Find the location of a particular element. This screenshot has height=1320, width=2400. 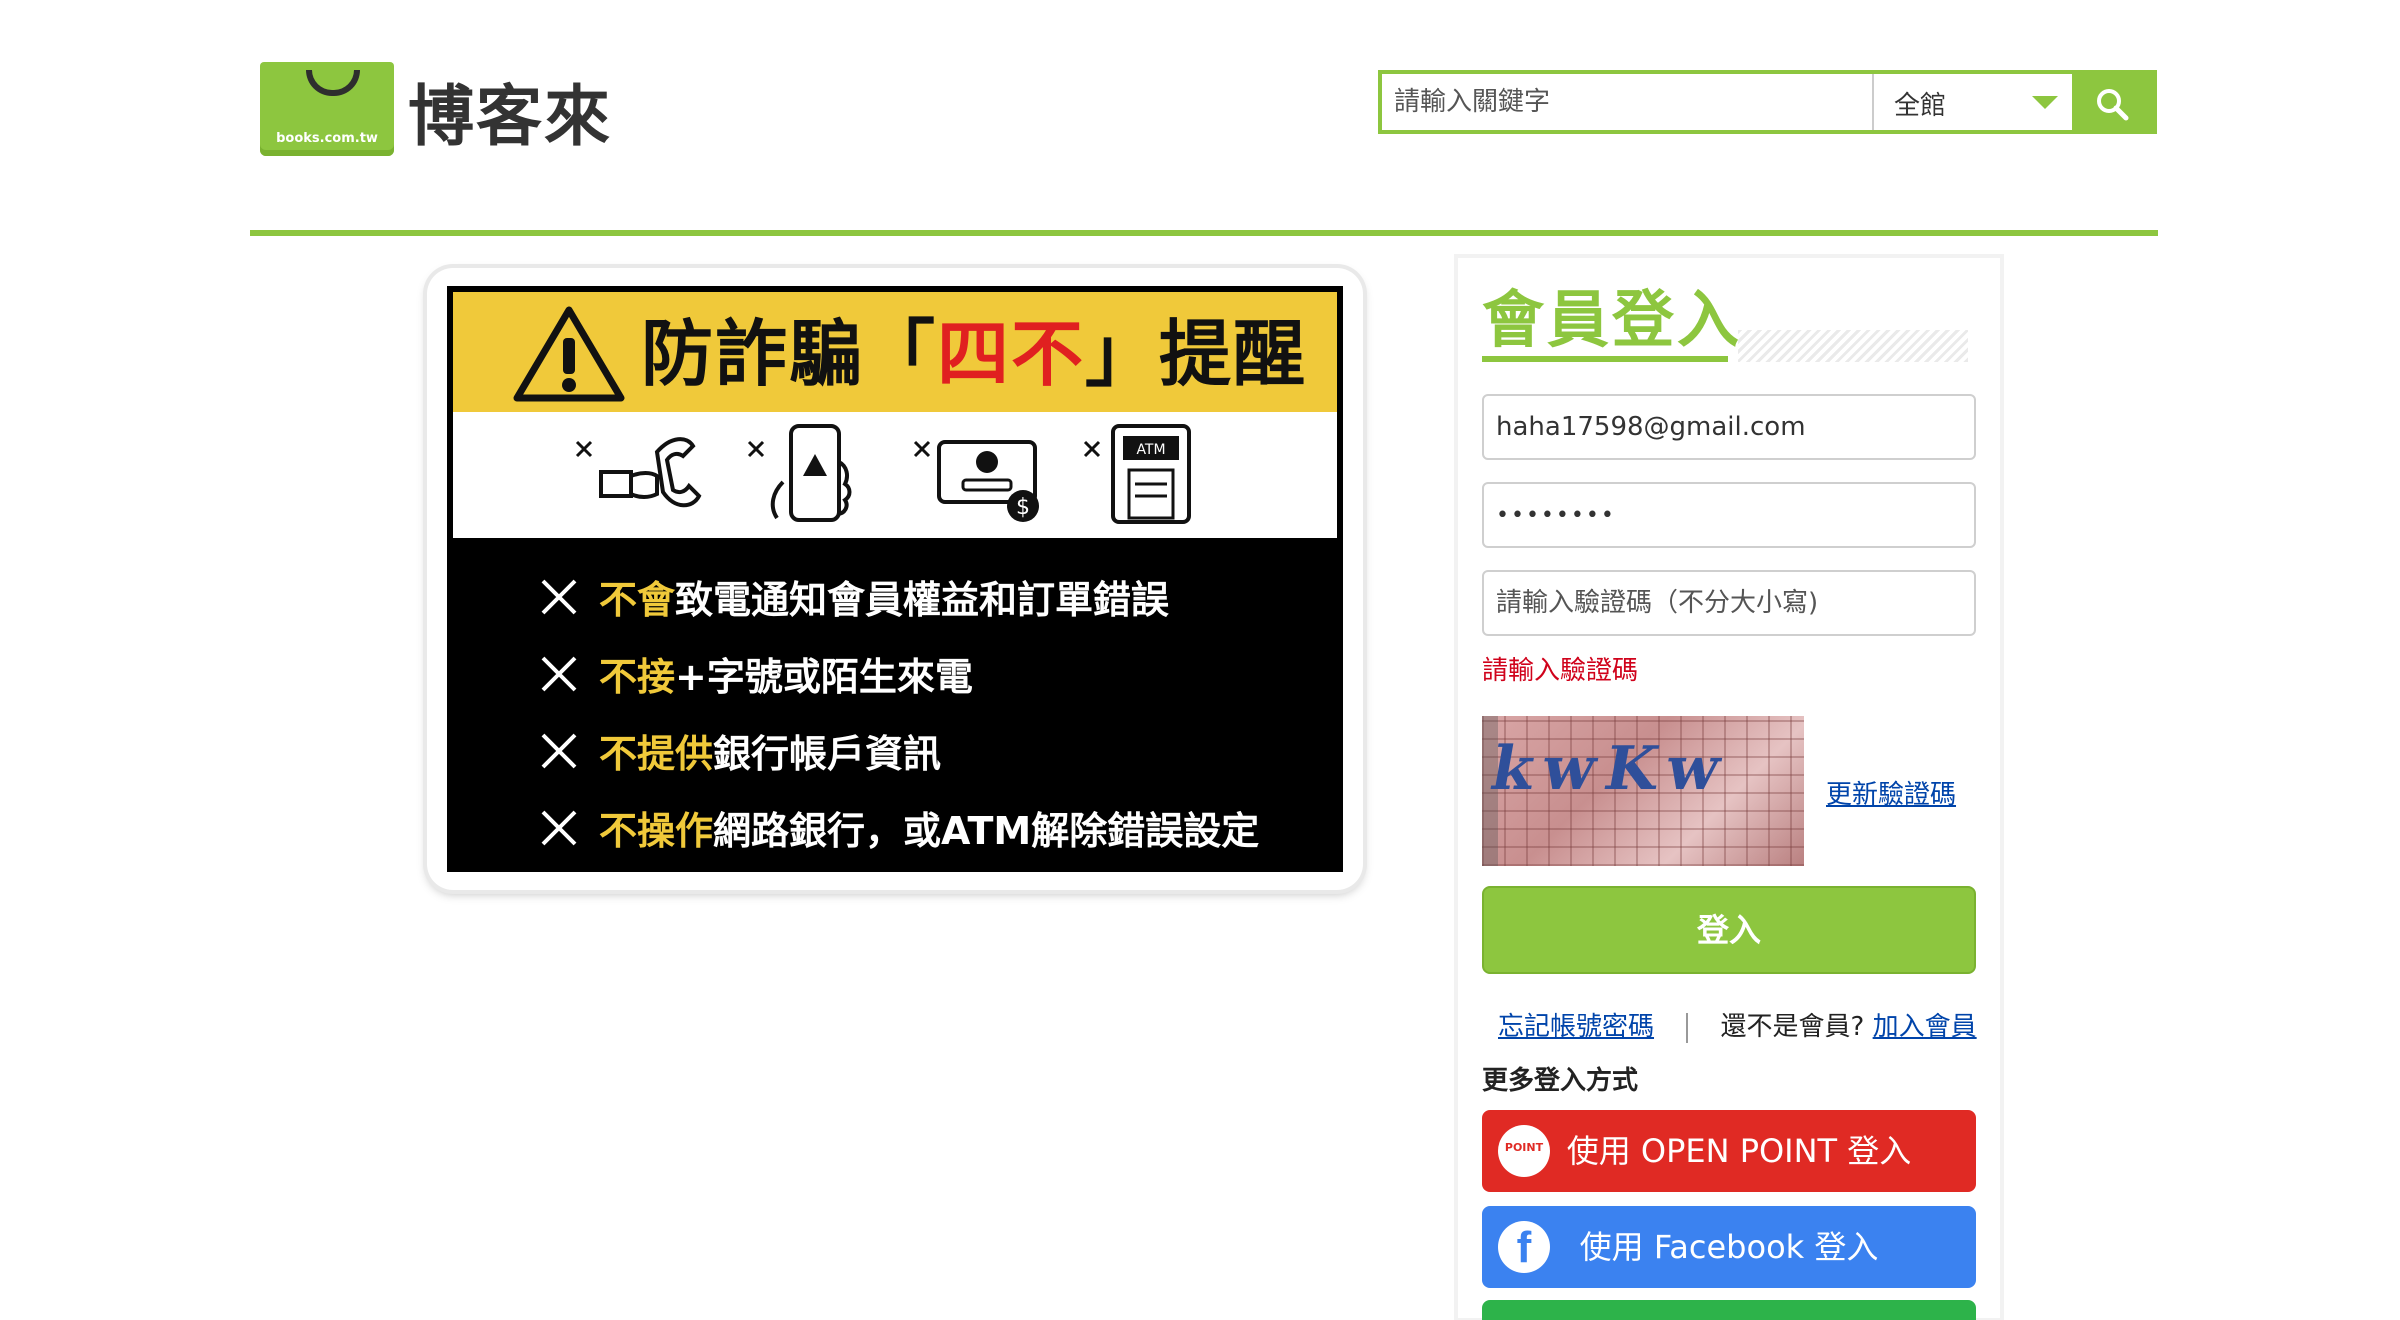

smartphone-alert-icon is located at coordinates (799, 473).